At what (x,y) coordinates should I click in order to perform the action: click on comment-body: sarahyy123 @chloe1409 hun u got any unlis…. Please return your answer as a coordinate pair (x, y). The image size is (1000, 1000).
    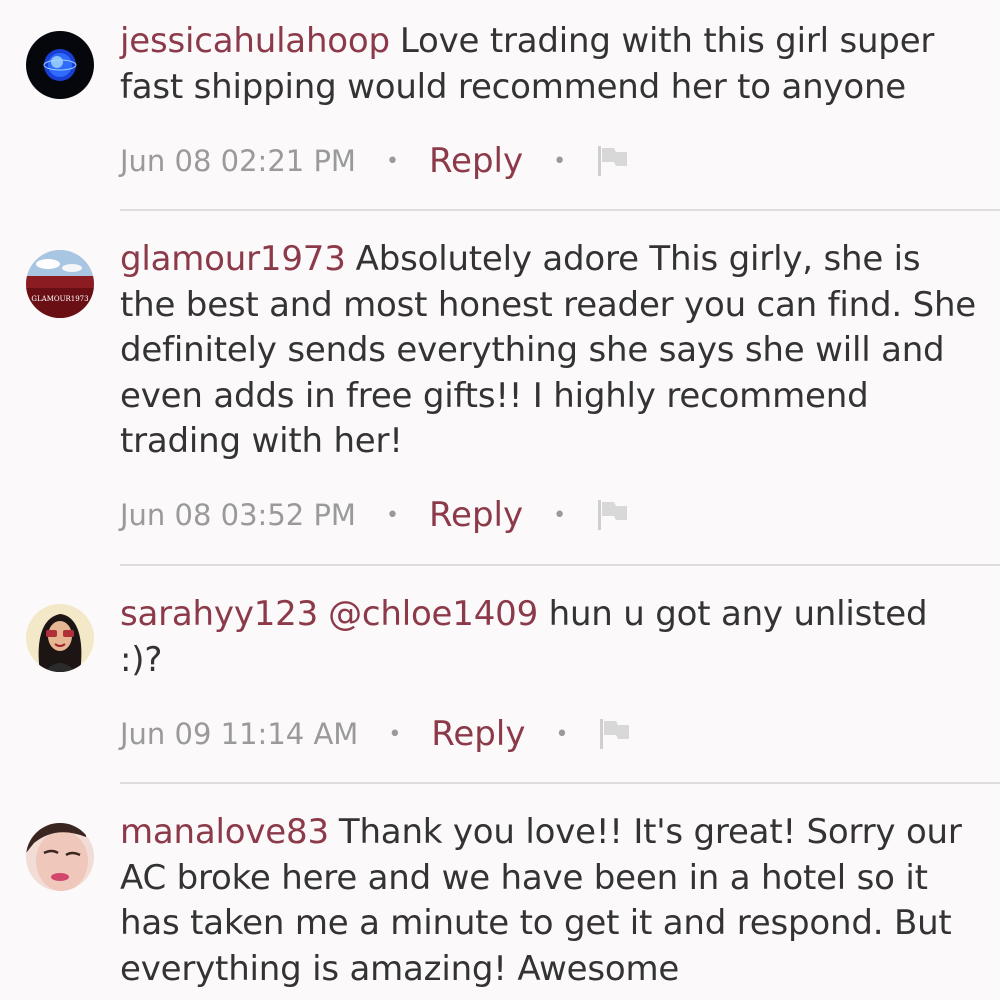
    Looking at the image, I should click on (550, 637).